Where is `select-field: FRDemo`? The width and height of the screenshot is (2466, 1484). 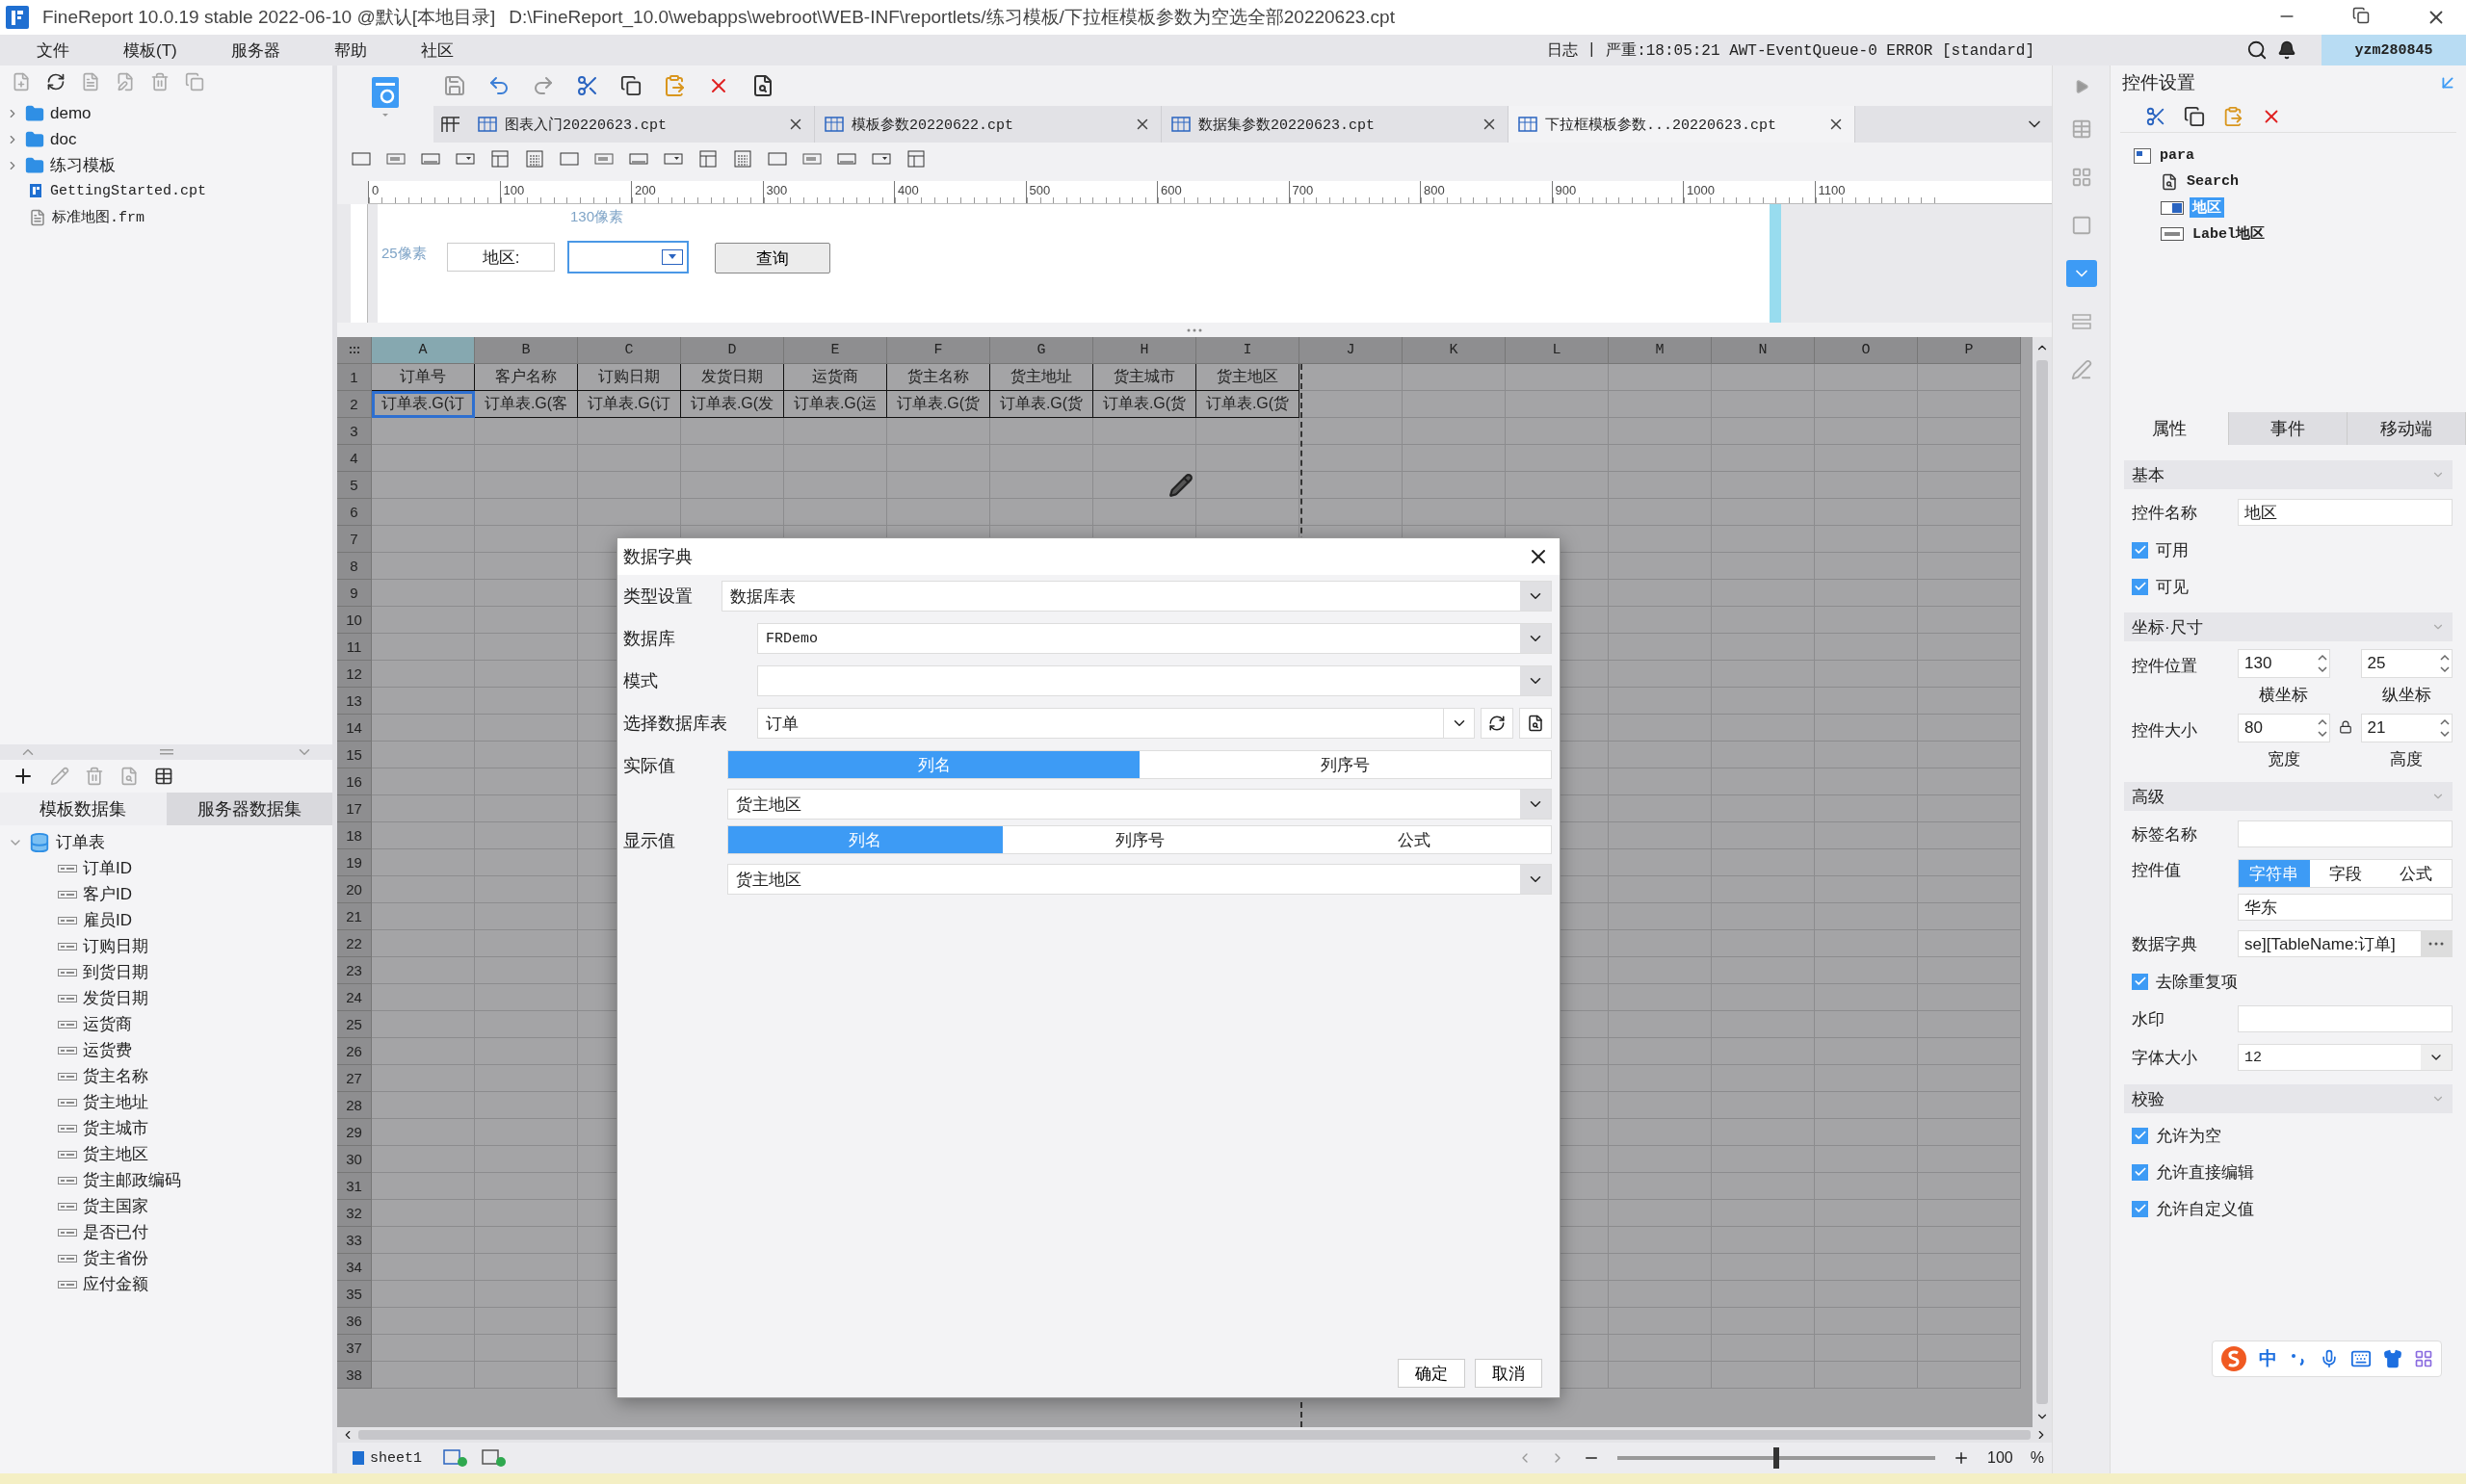
select-field: FRDemo is located at coordinates (1154, 639).